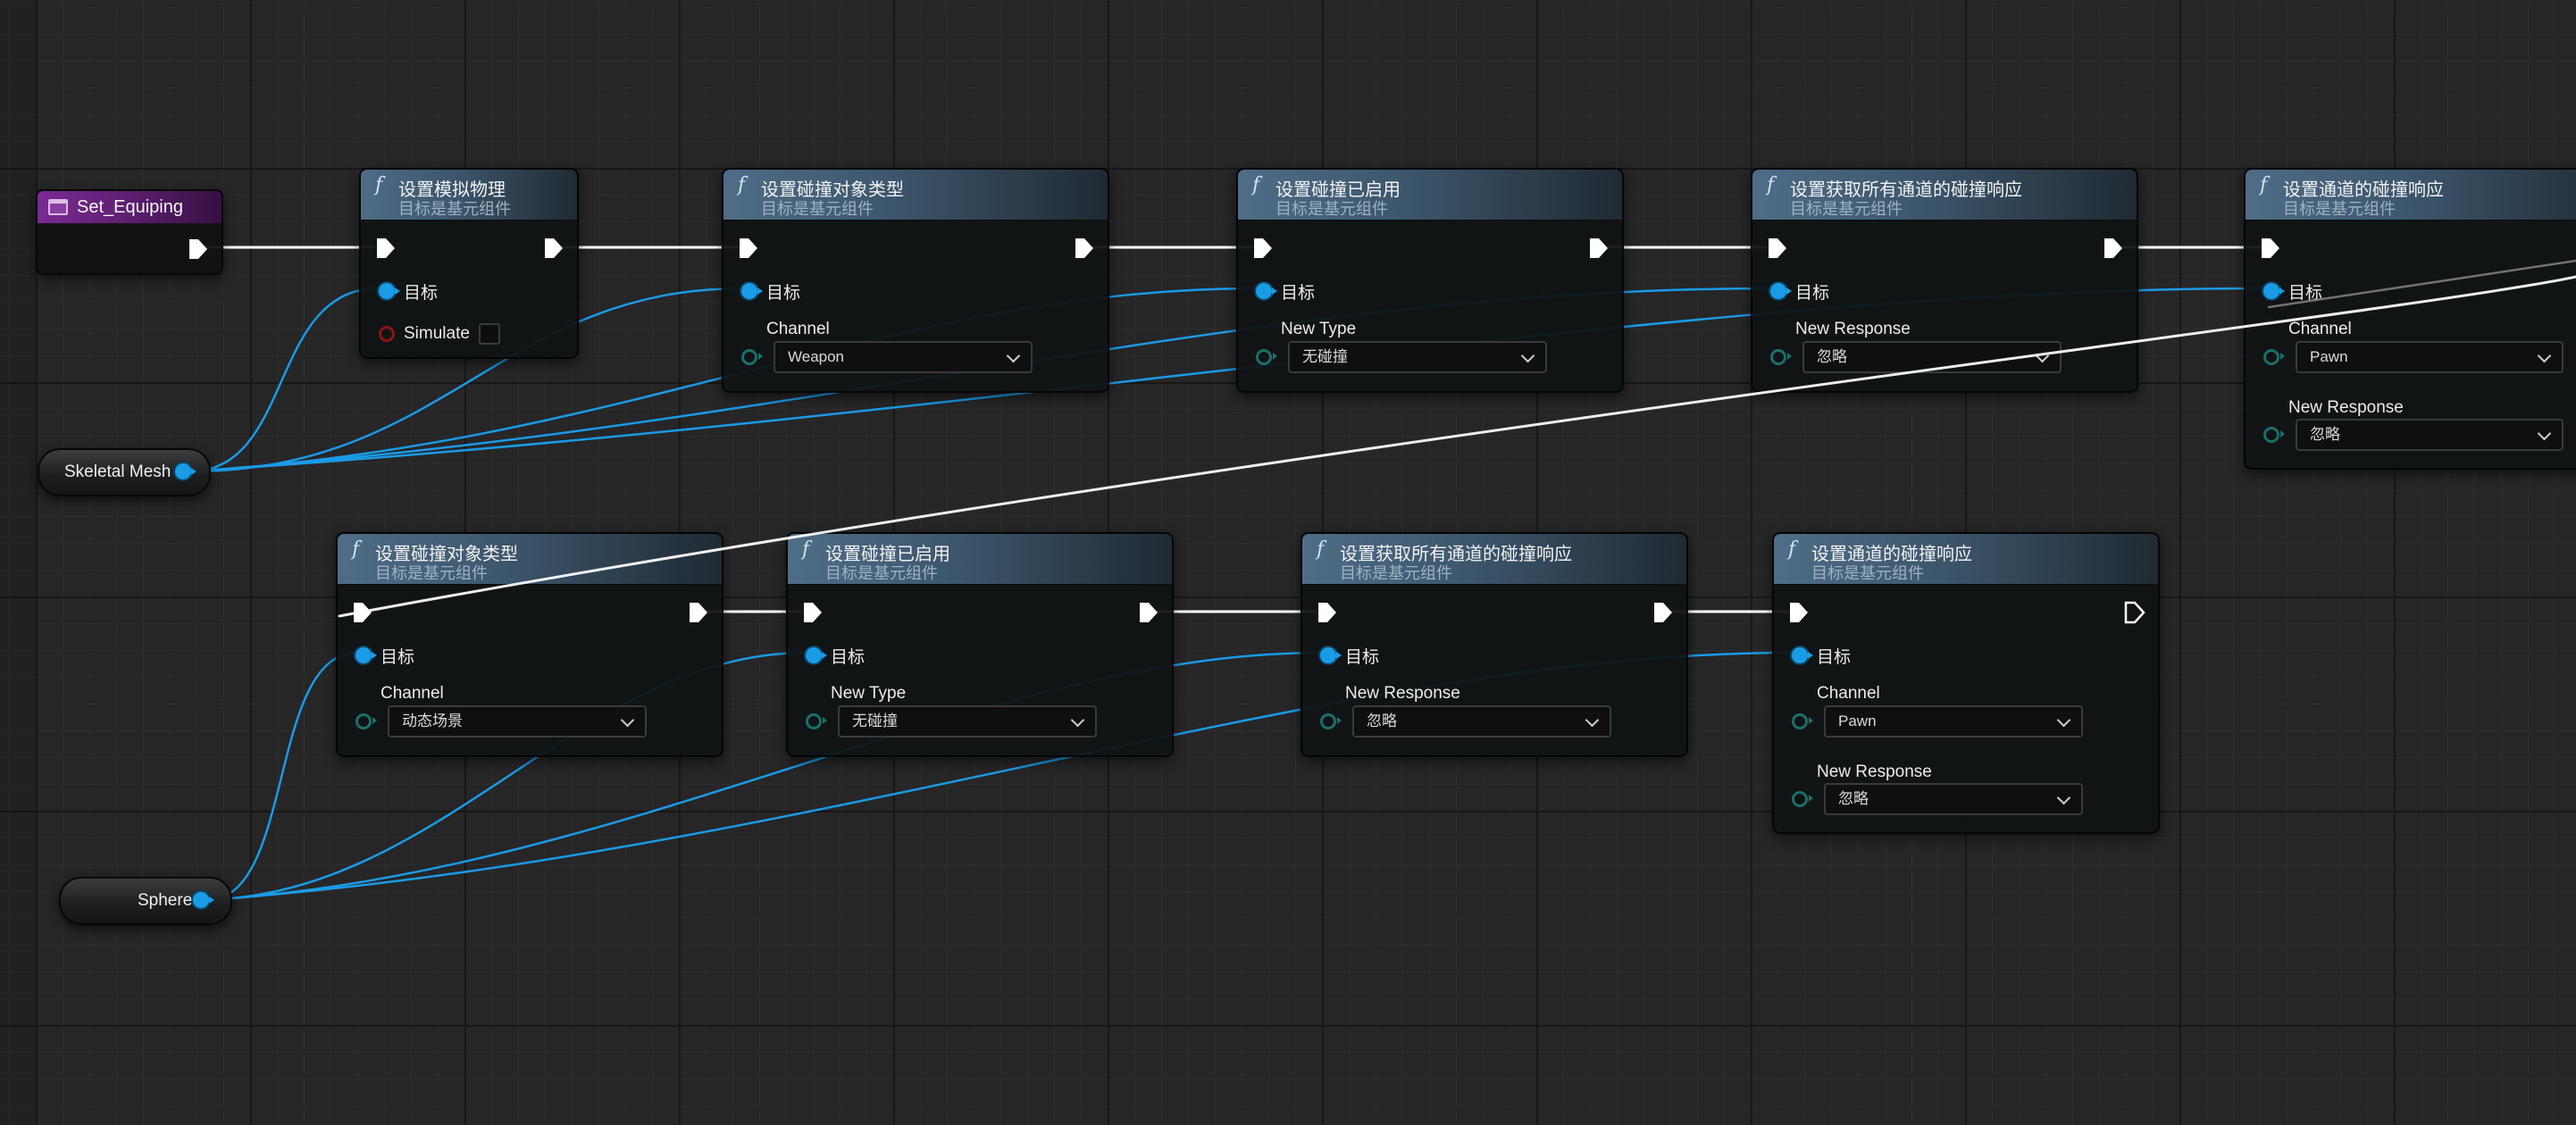 The width and height of the screenshot is (2576, 1125). I want to click on pin-simulate: Simulate, so click(440, 334).